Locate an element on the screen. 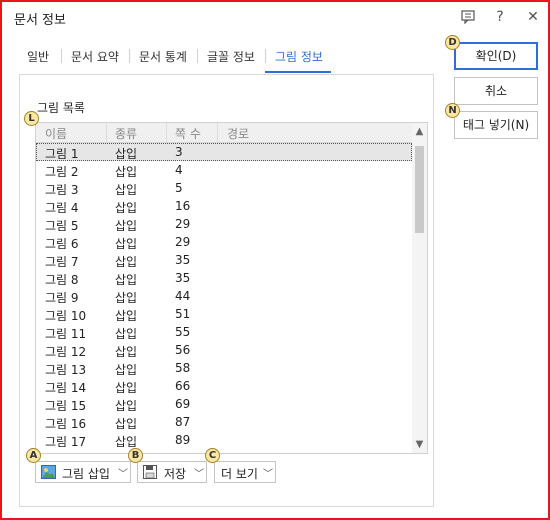 This screenshot has height=520, width=550. table-row: 그림 11 삽입 55 is located at coordinates (224, 332).